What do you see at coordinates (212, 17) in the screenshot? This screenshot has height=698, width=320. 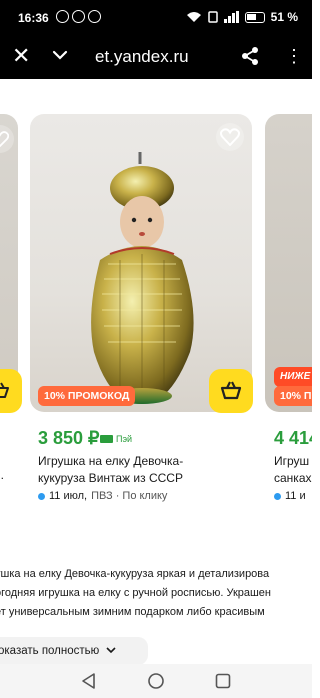 I see `battery-saver-icon` at bounding box center [212, 17].